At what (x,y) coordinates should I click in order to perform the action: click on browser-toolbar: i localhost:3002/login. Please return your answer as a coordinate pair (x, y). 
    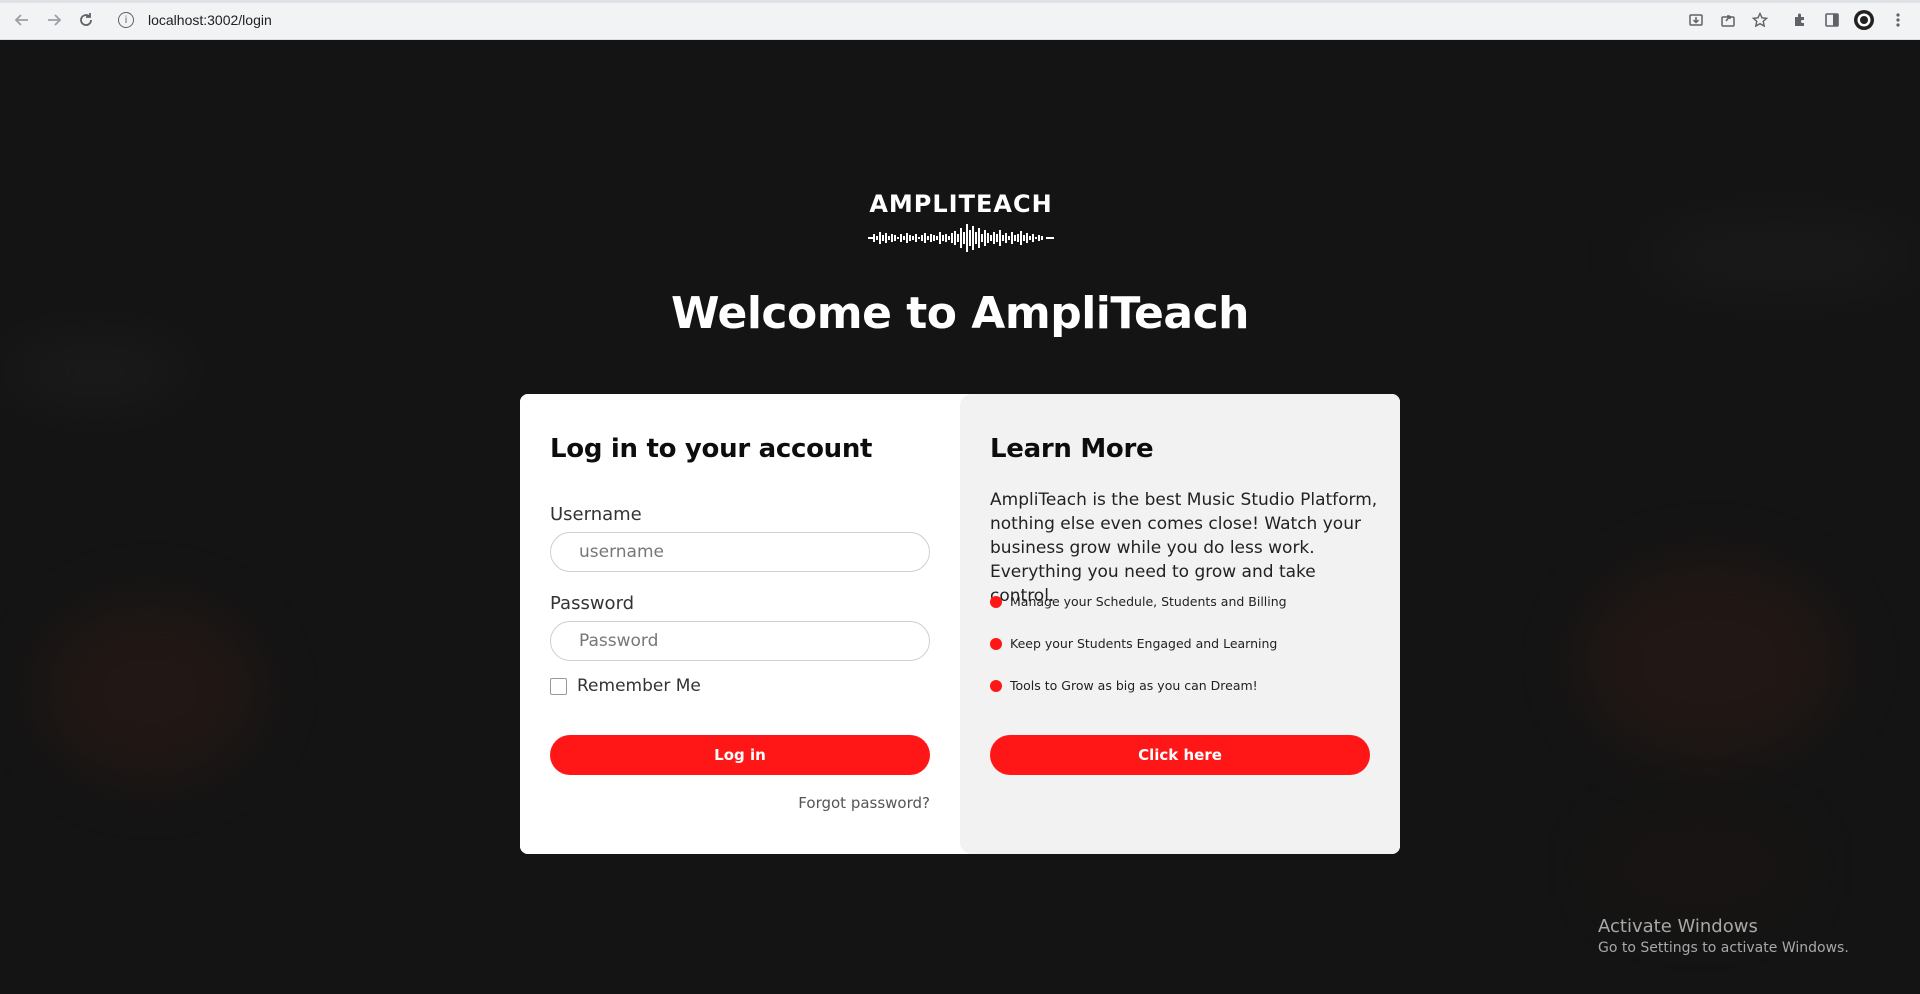
    Looking at the image, I should click on (960, 20).